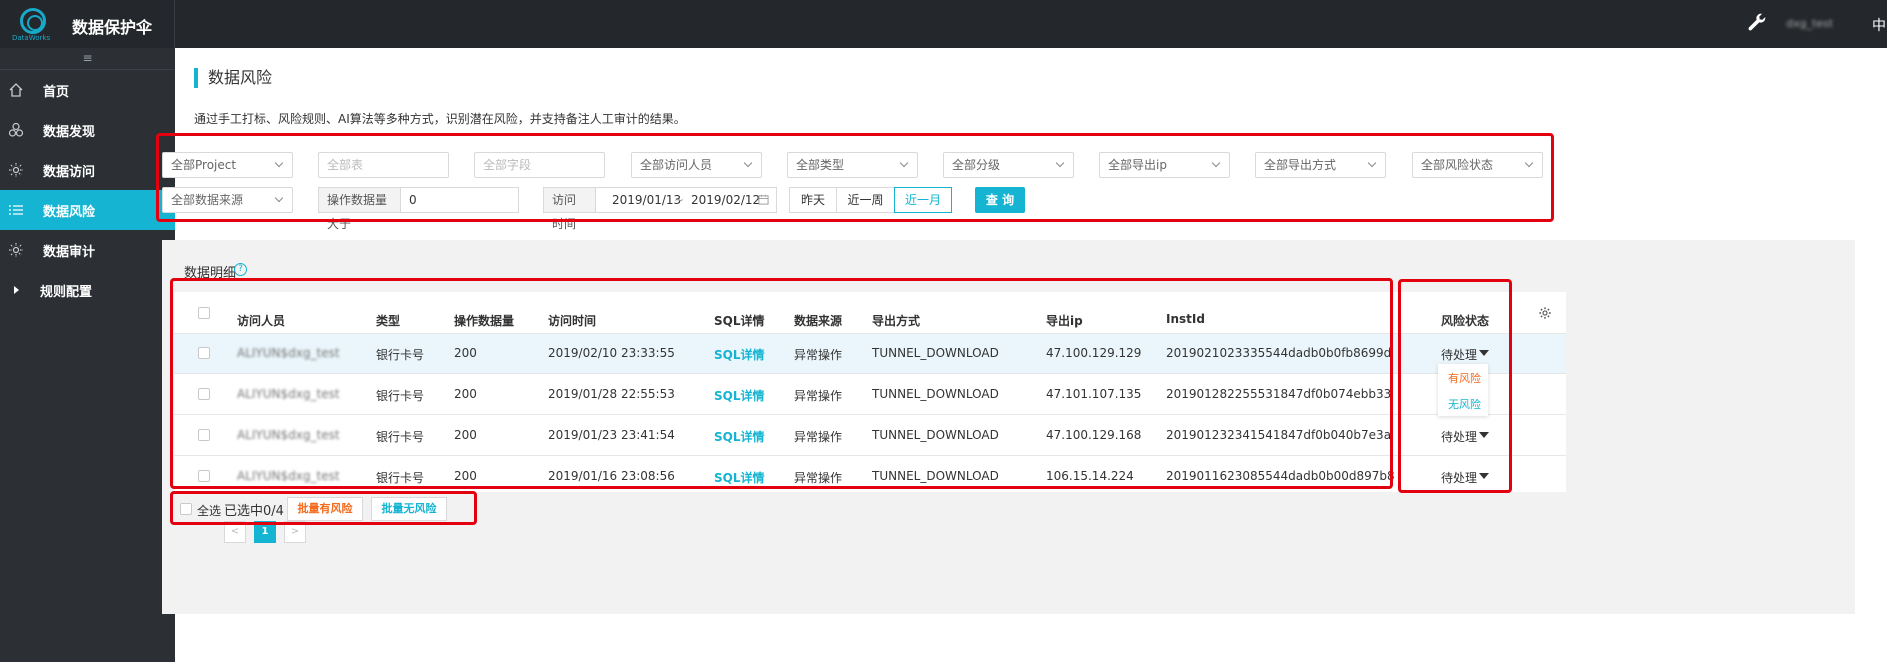  I want to click on logo-subtitle: DataWorks, so click(31, 38).